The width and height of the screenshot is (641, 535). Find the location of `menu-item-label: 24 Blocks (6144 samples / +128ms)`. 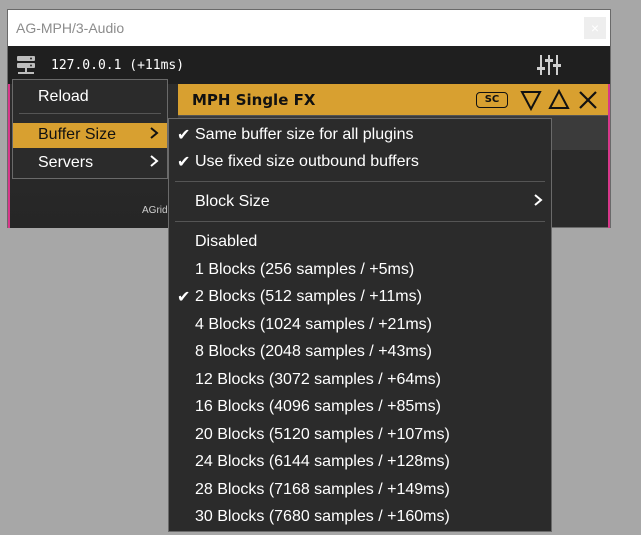

menu-item-label: 24 Blocks (6144 samples / +128ms) is located at coordinates (322, 461).